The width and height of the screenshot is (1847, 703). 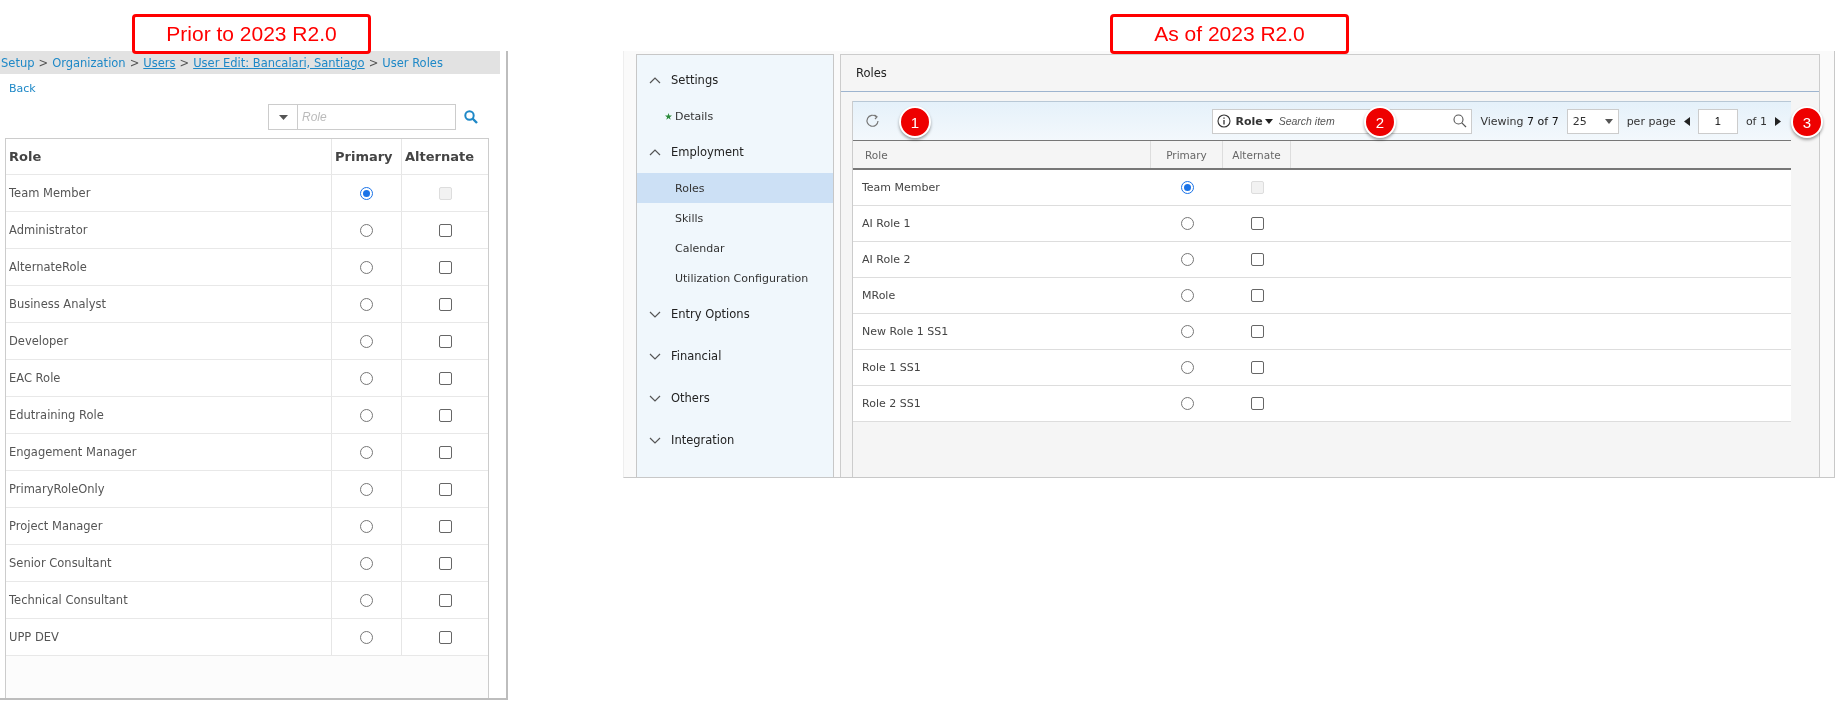 What do you see at coordinates (735, 314) in the screenshot?
I see `sidebar-section: Entry Options` at bounding box center [735, 314].